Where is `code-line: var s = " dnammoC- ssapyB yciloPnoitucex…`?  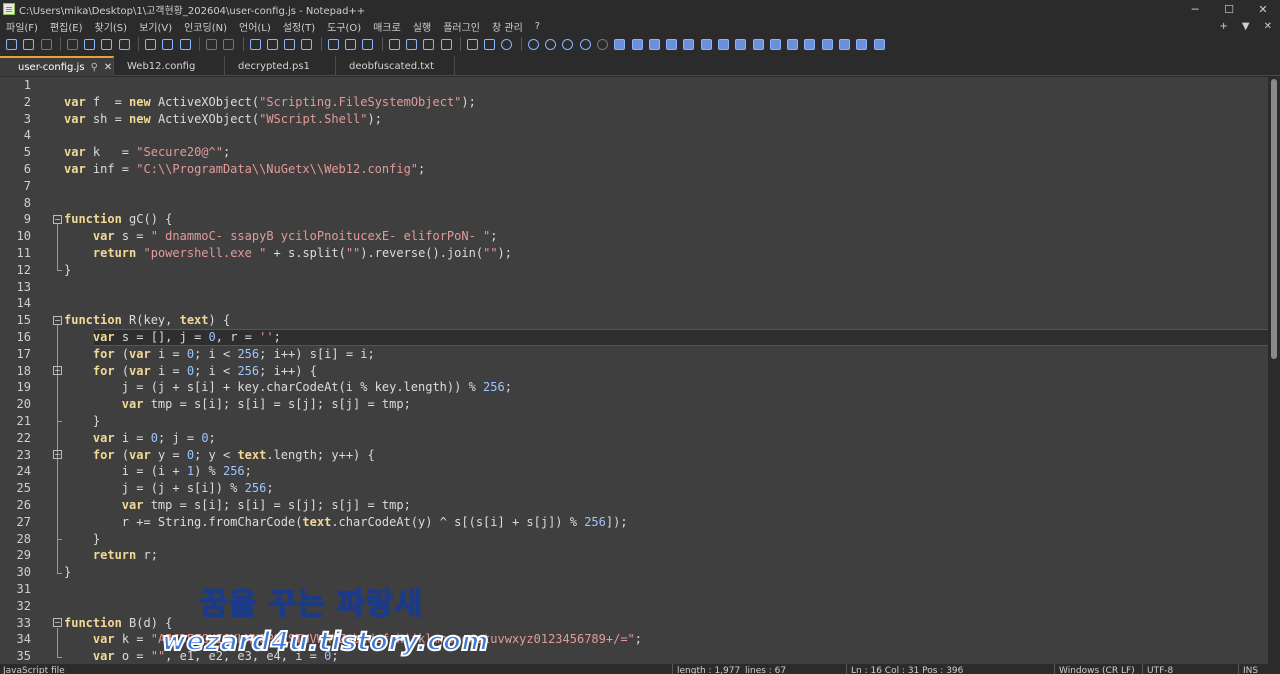
code-line: var s = " dnammoC- ssapyB yciloPnoitucex… is located at coordinates (666, 236).